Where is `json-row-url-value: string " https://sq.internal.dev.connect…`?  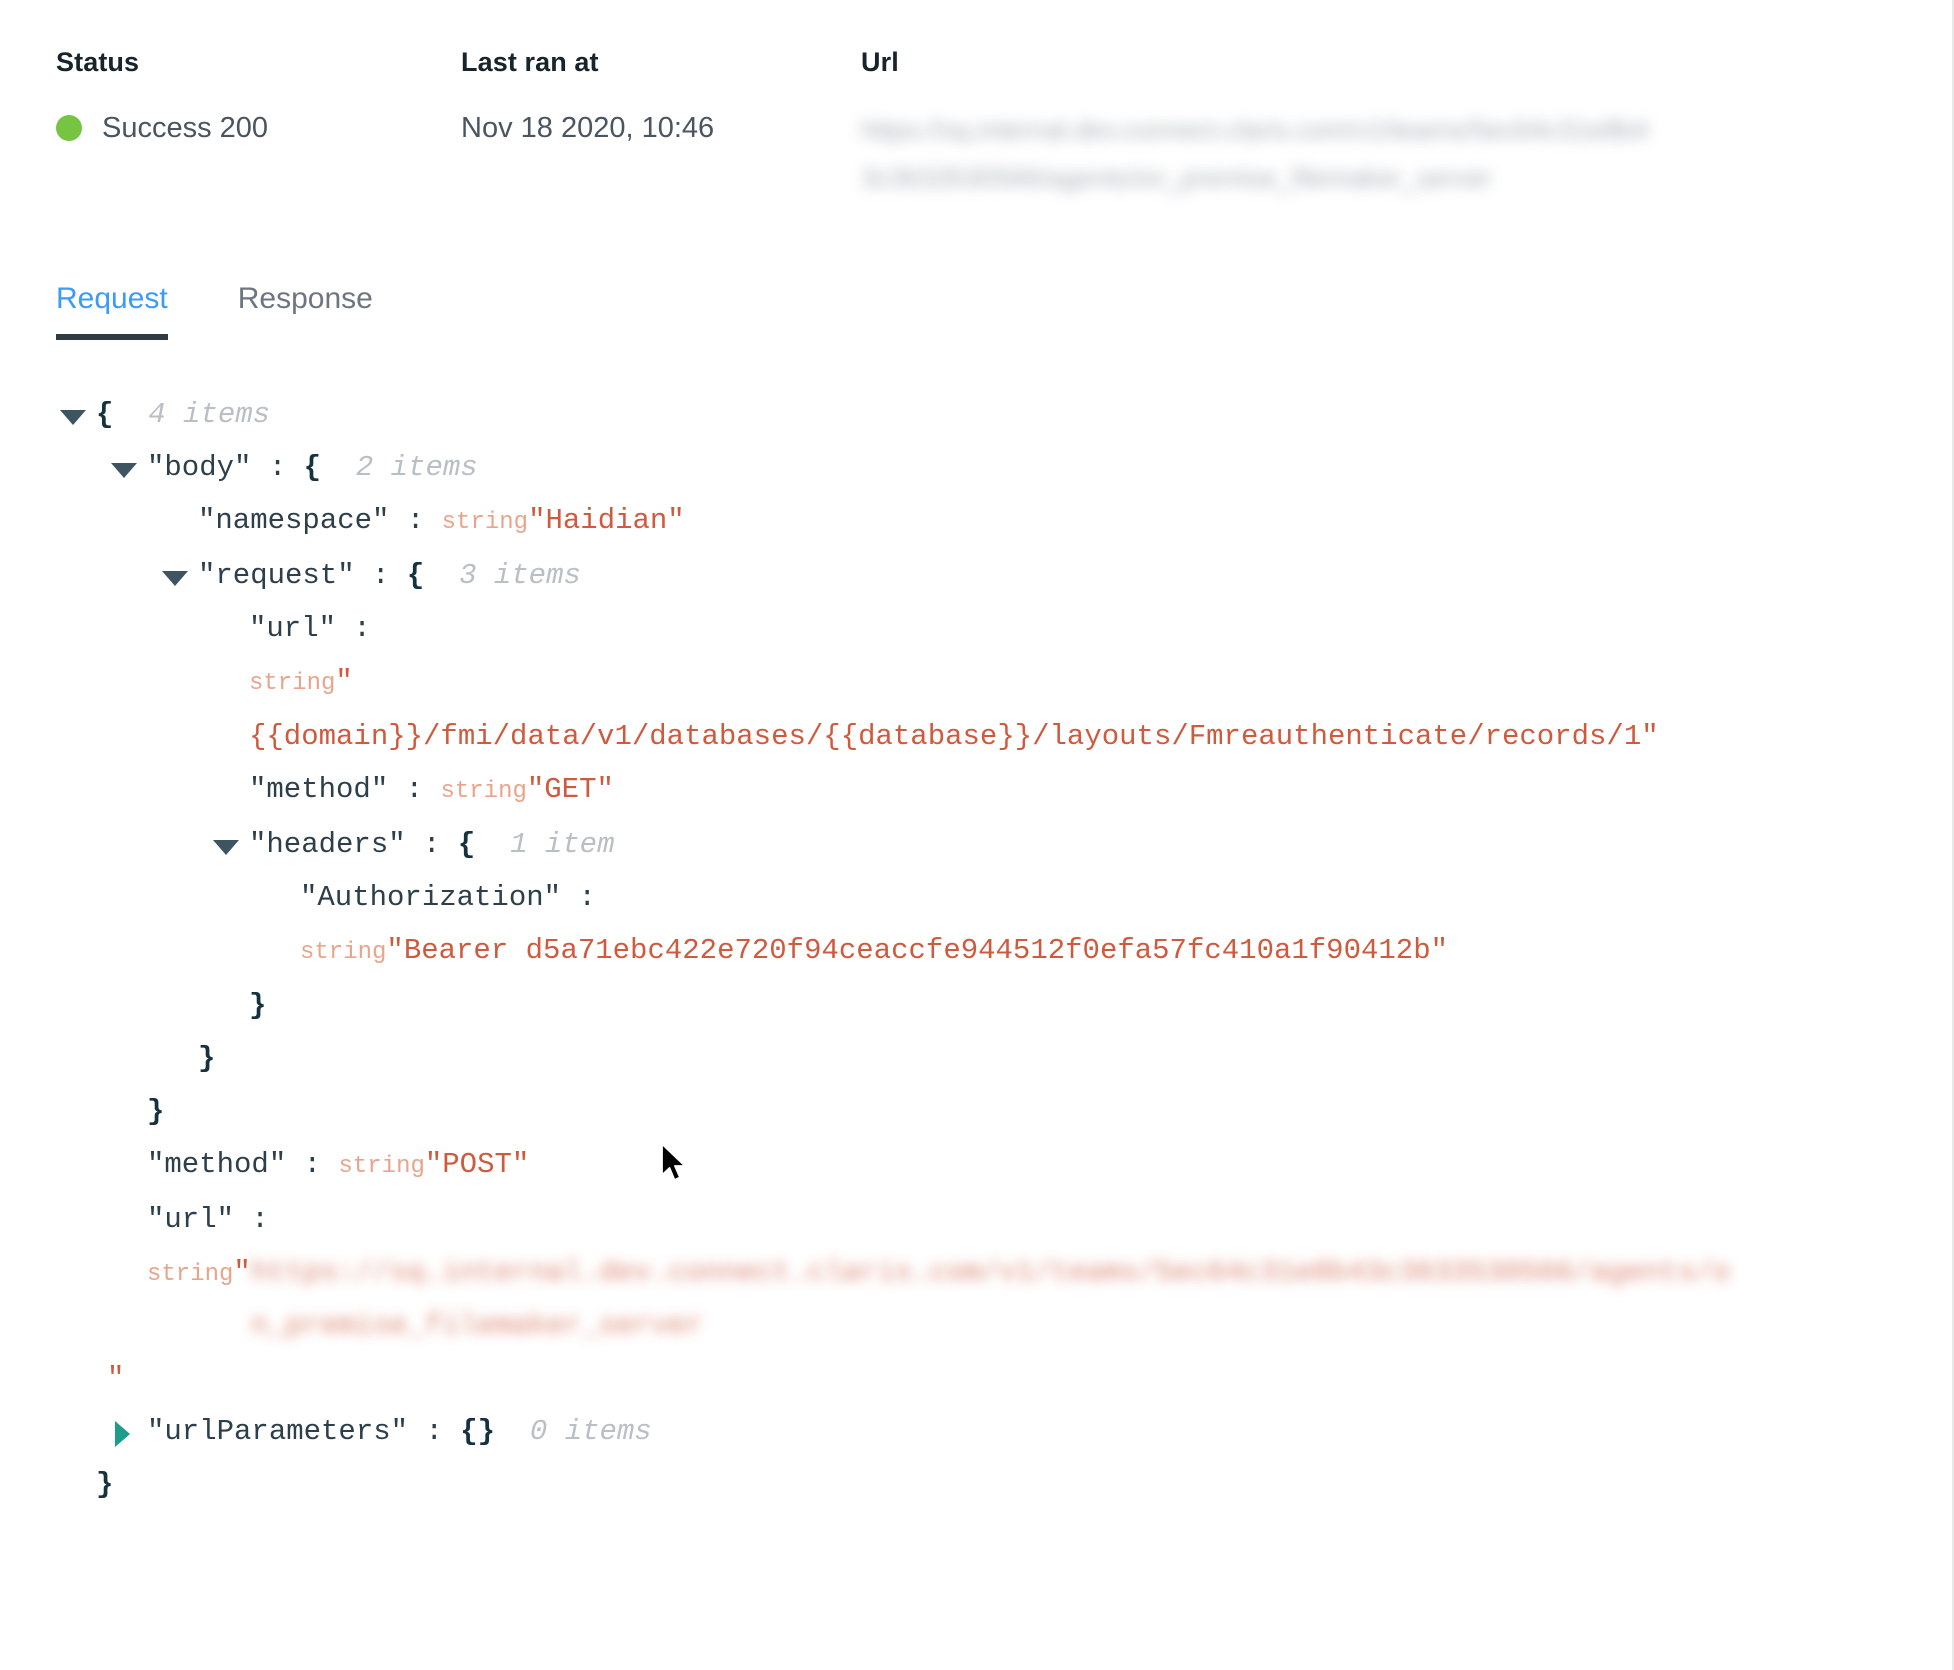
json-row-url-value: string " https://sq.internal.dev.connect… is located at coordinates (1004, 1325).